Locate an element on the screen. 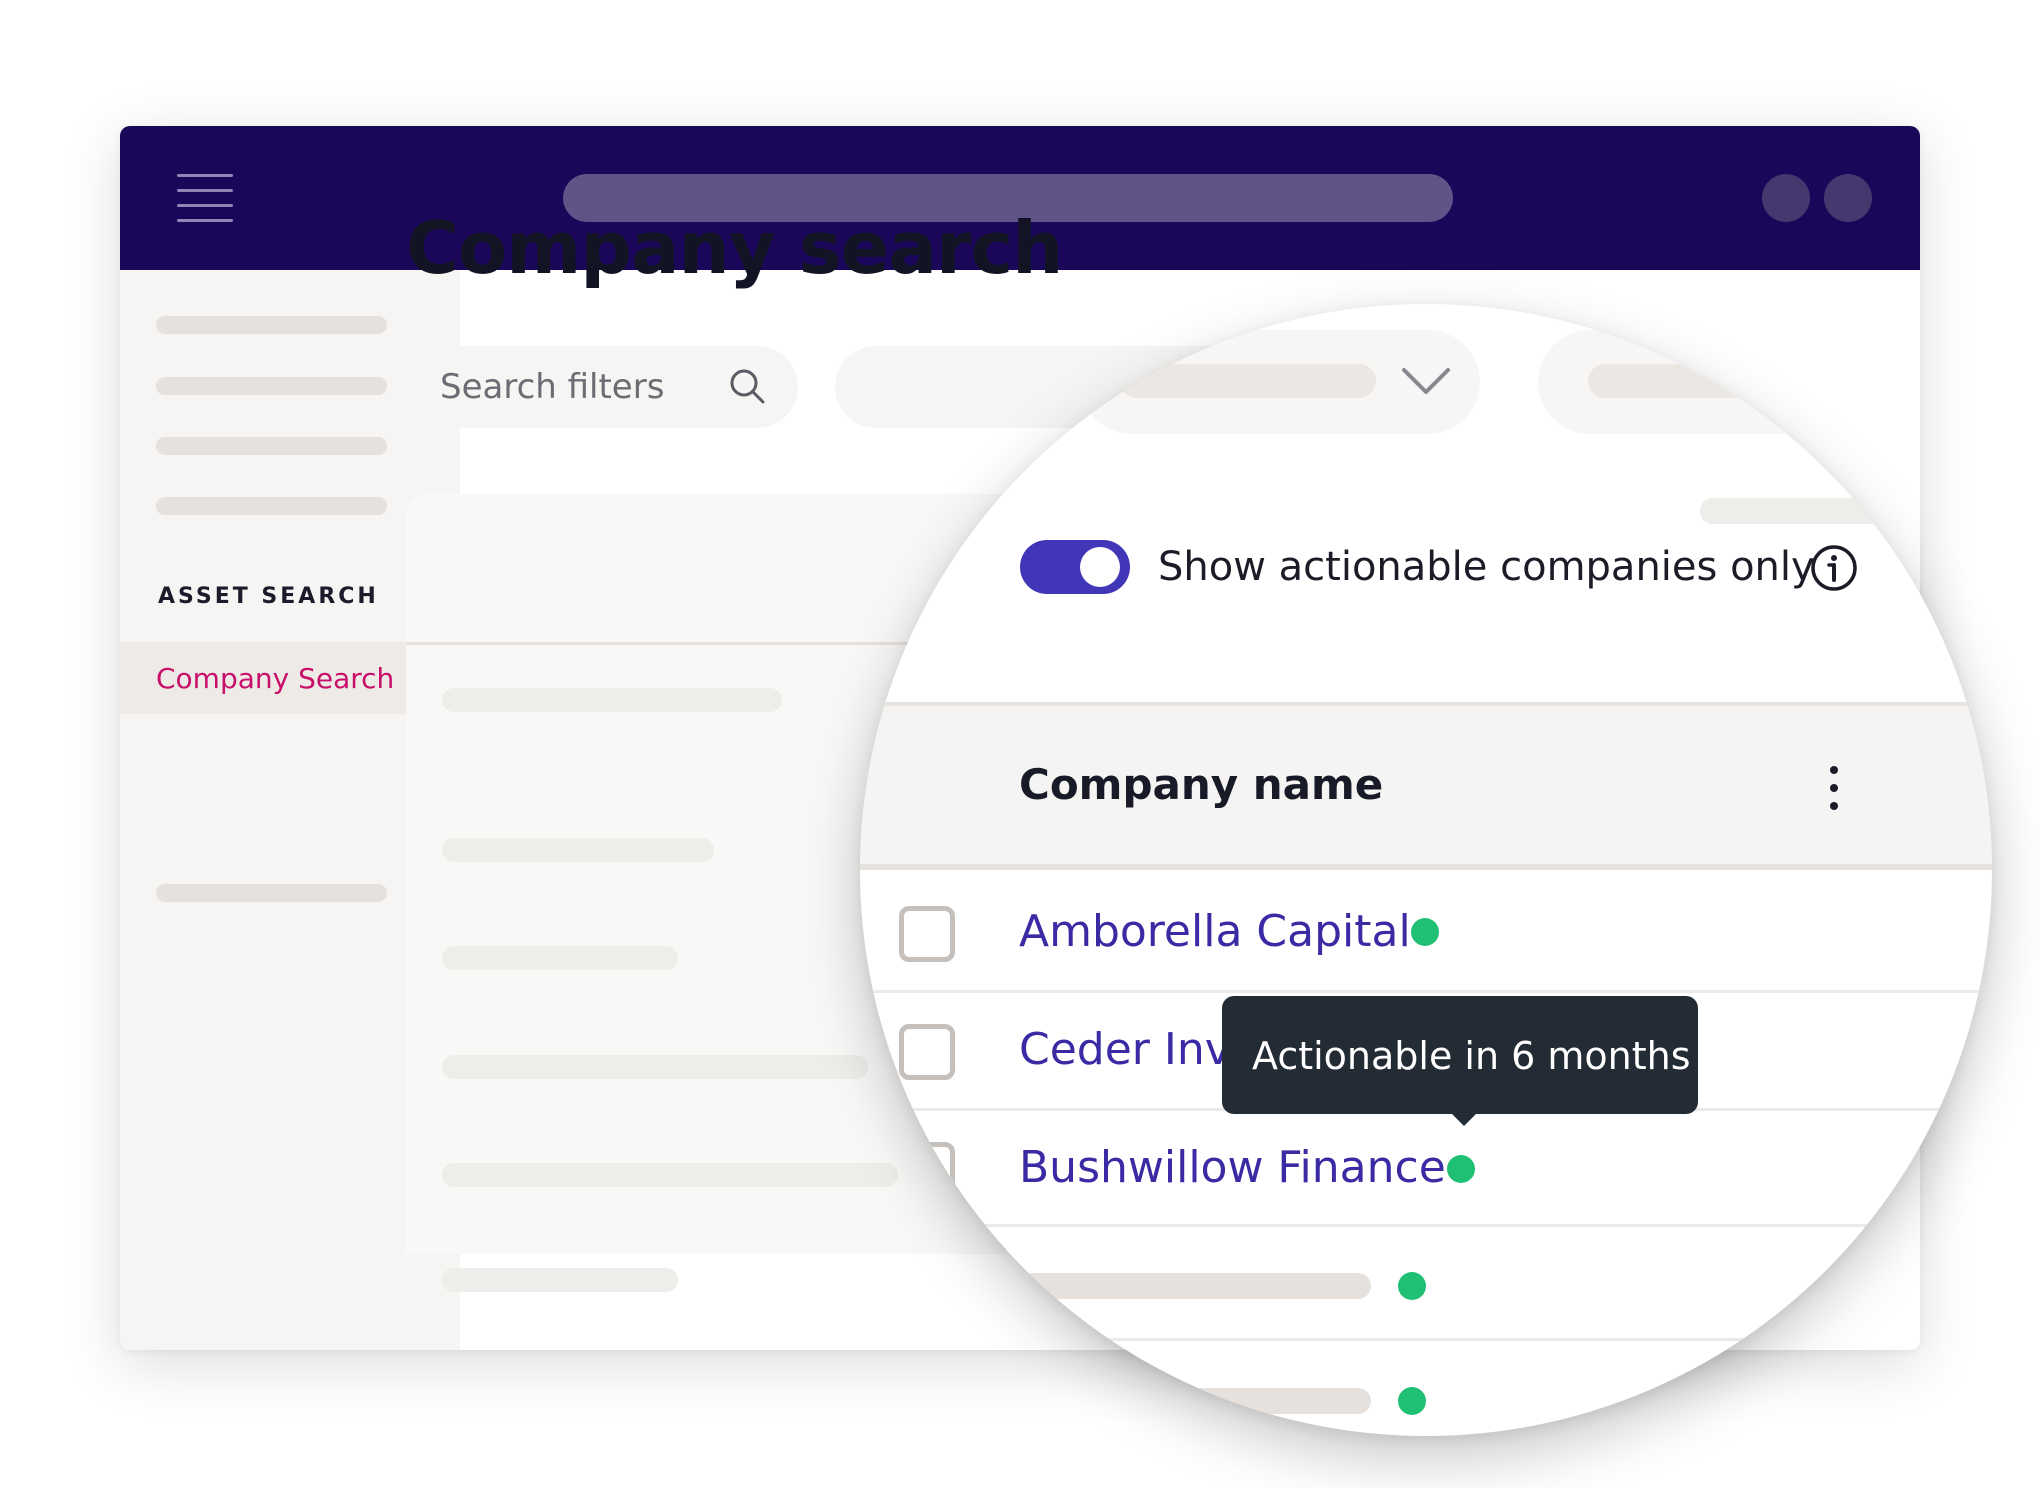  toggle-knob is located at coordinates (1100, 567).